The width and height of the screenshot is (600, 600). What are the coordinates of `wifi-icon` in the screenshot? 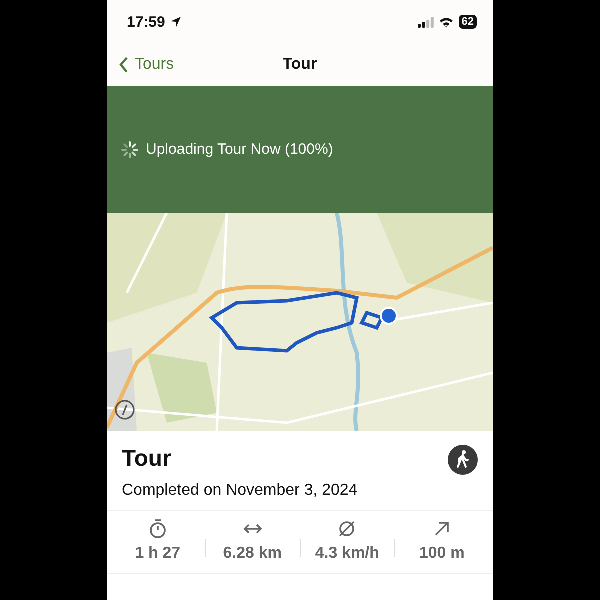 It's located at (446, 22).